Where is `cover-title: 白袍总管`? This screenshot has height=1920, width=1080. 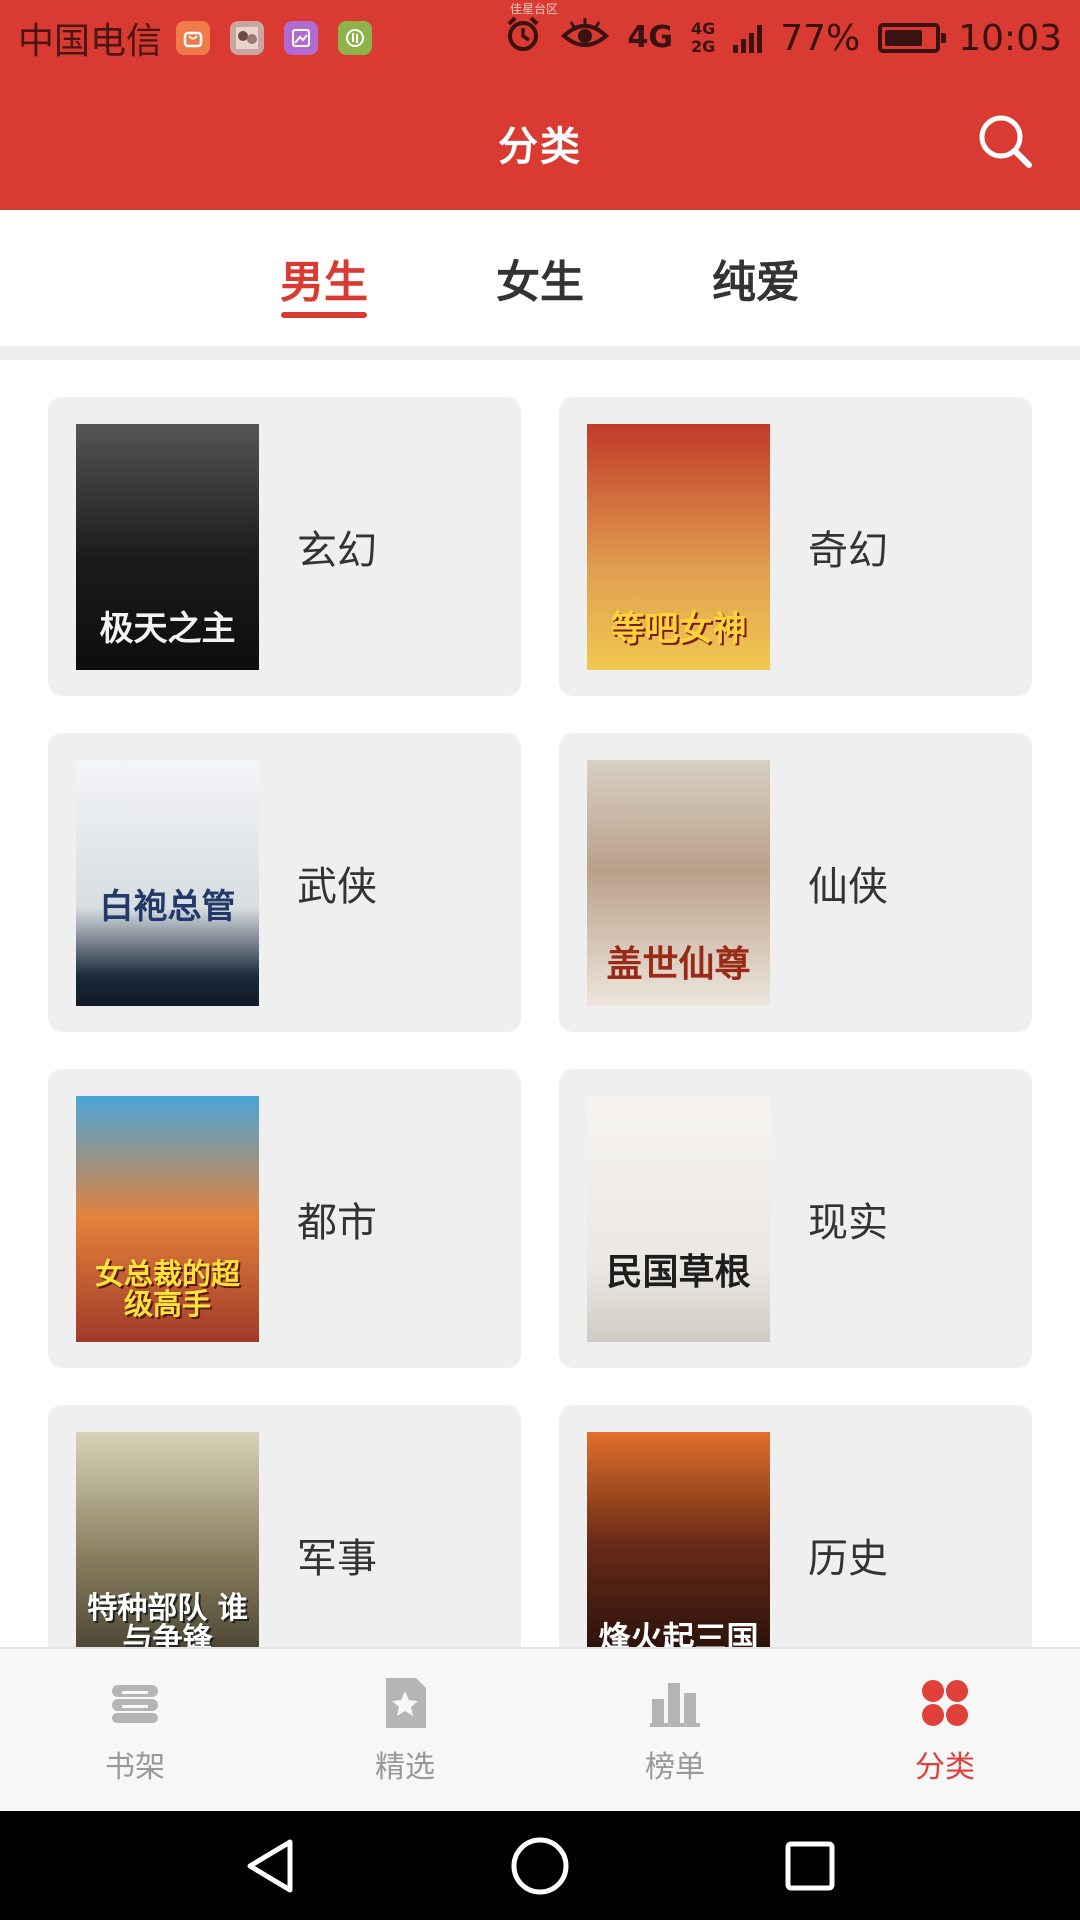 cover-title: 白袍总管 is located at coordinates (167, 906).